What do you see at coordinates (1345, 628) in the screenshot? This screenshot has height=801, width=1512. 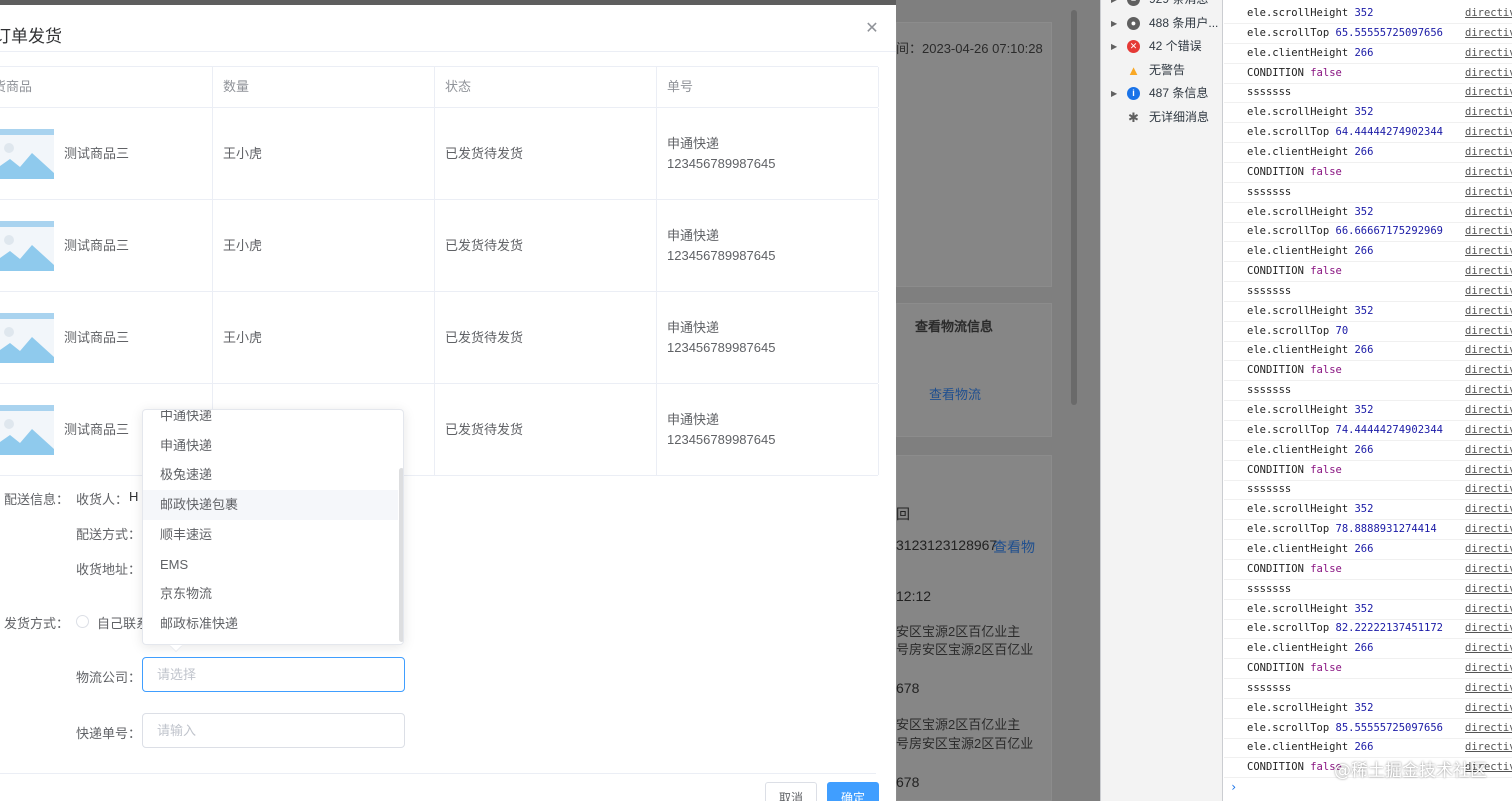 I see `log-message: ele.scrollTop 82.22222137451172` at bounding box center [1345, 628].